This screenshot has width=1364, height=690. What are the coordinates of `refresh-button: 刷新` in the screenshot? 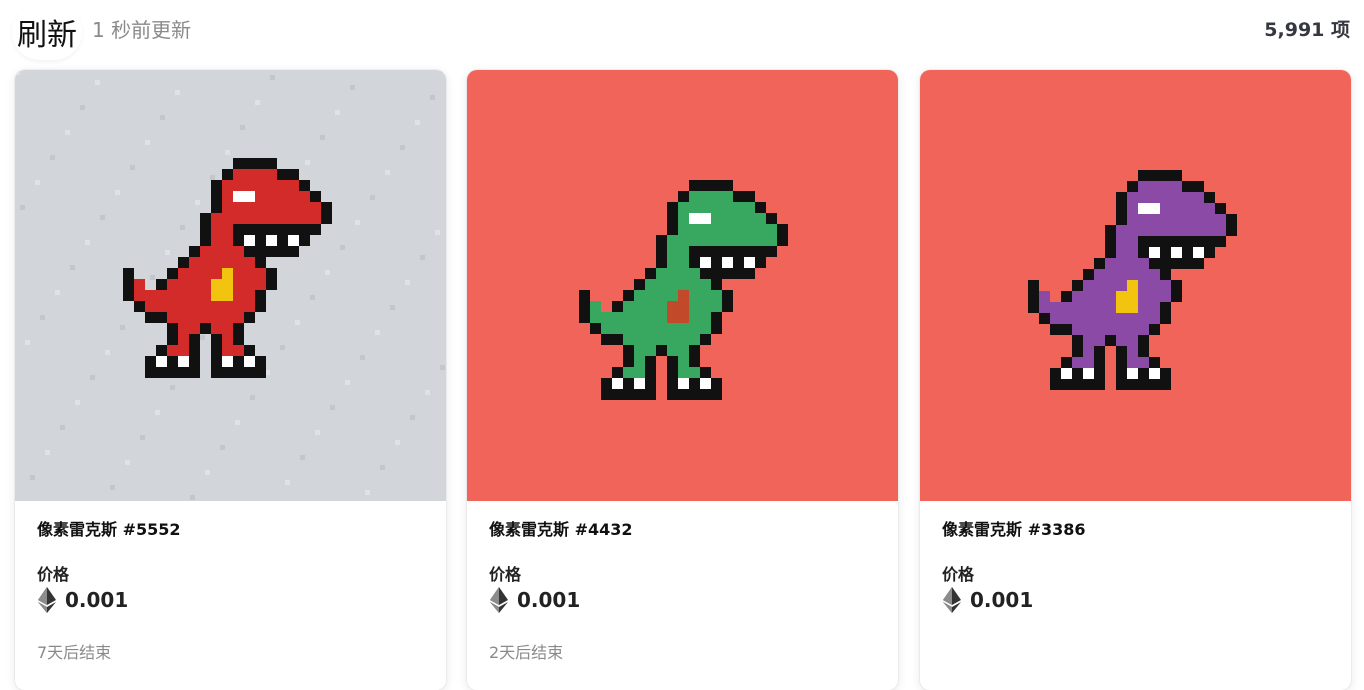 It's located at (47, 32).